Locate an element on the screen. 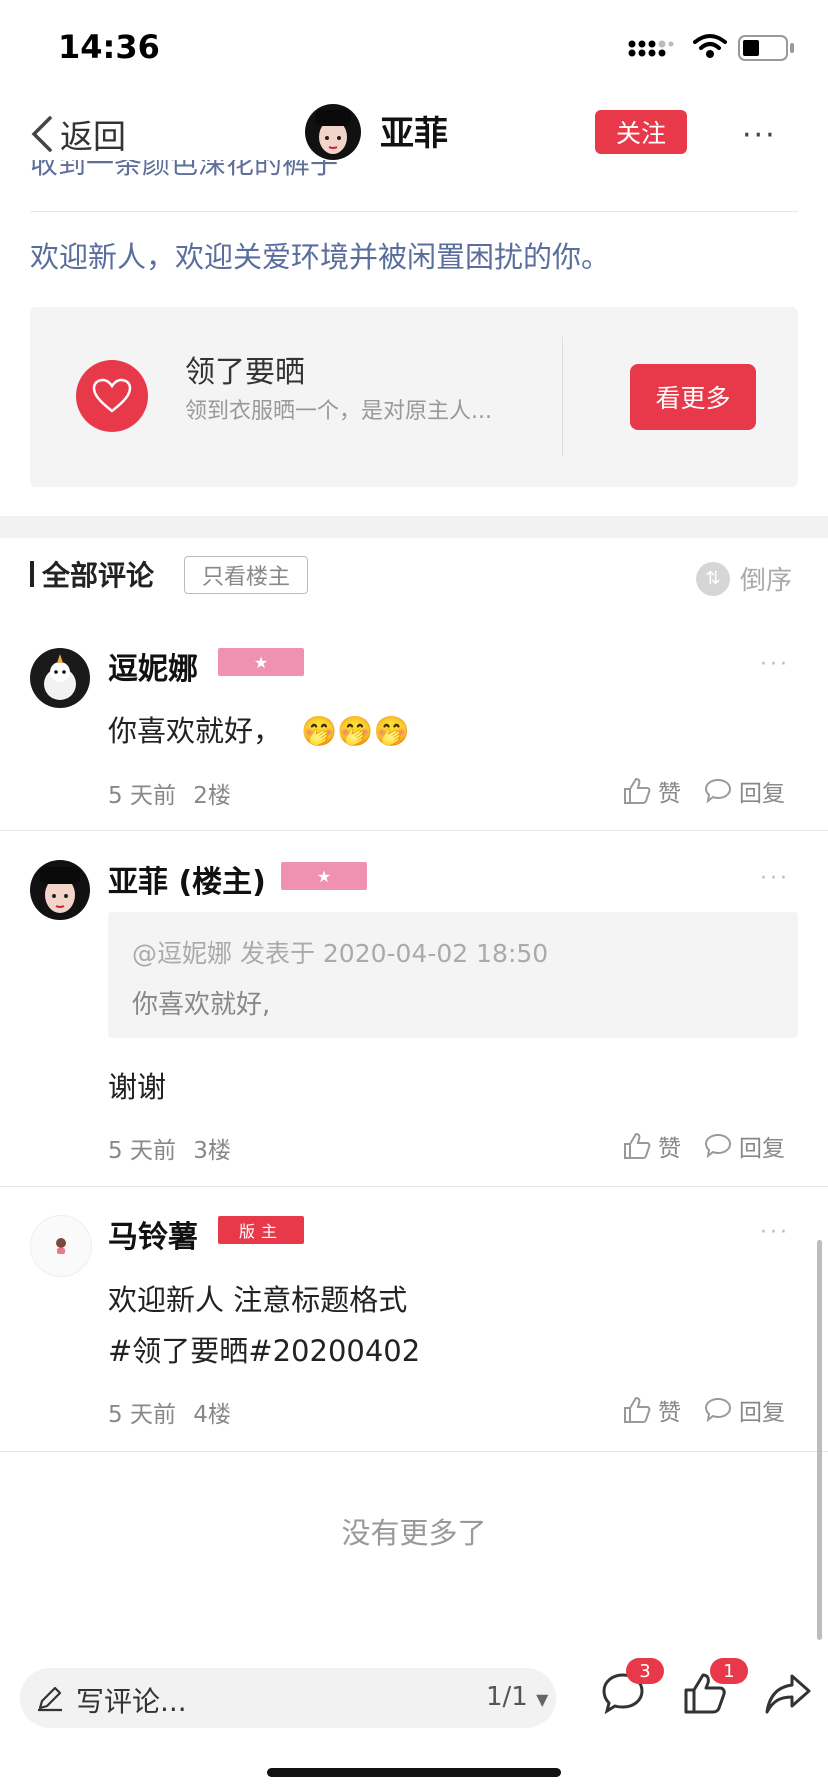 The width and height of the screenshot is (828, 1792). quoted-comment: @逗妮娜 发表于 2020-04-02 18:50 你喜欢就好, is located at coordinates (453, 975).